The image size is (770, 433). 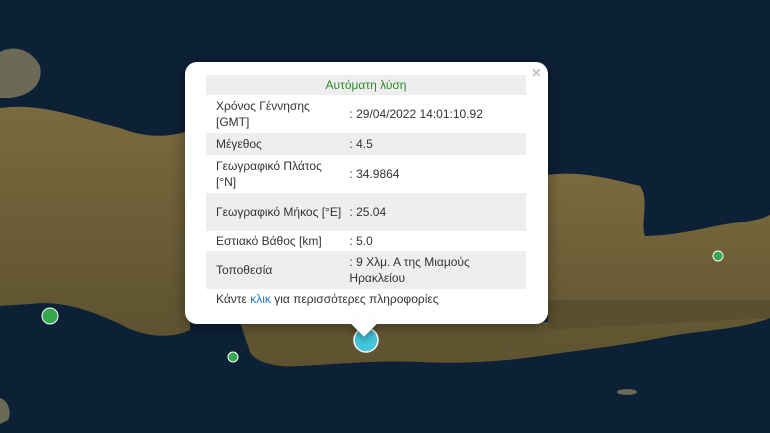 I want to click on origin-time-value: : 29/04/2022 14:01:10.92, so click(x=416, y=114).